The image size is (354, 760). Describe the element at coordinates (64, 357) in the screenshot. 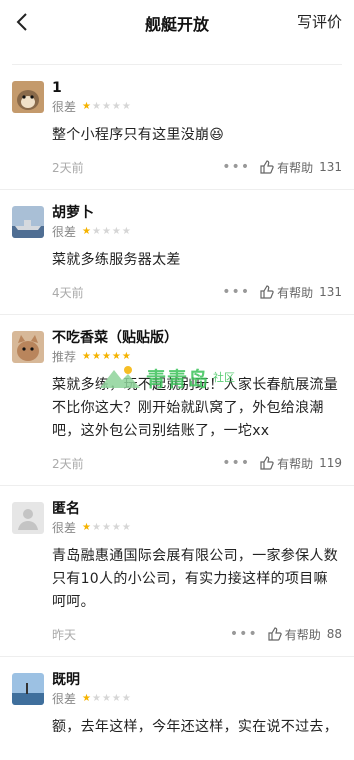

I see `rating-label: 推荐` at that location.